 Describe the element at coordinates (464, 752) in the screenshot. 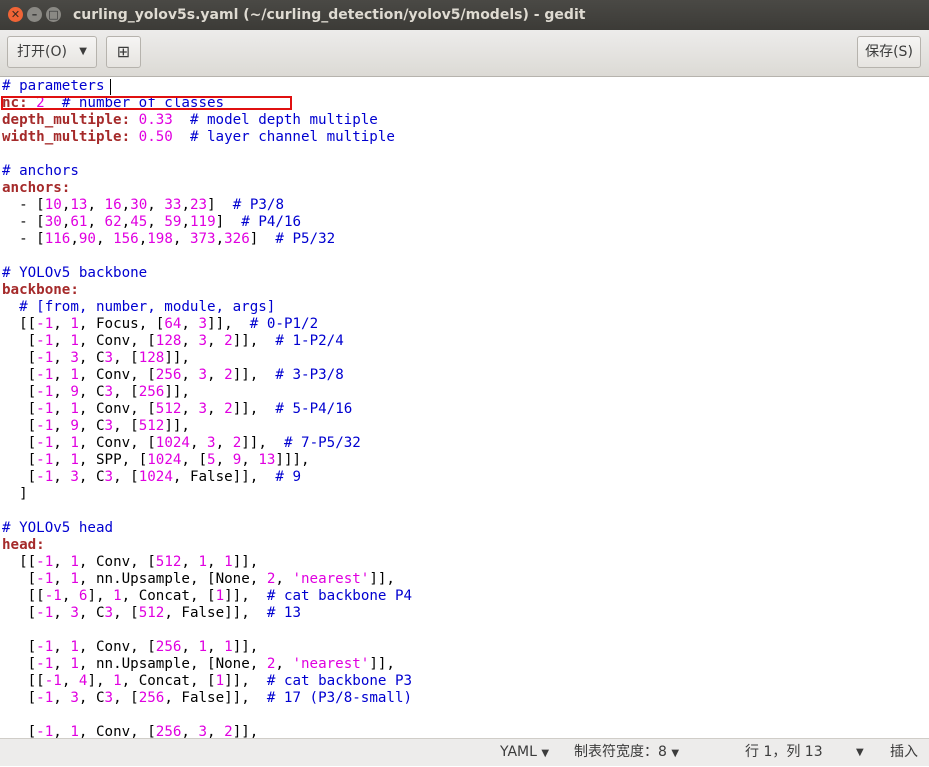

I see `status-bar: YAML ▼ 制表符宽度：8 ▼ 行 1，列 13 ▼ 插入` at that location.